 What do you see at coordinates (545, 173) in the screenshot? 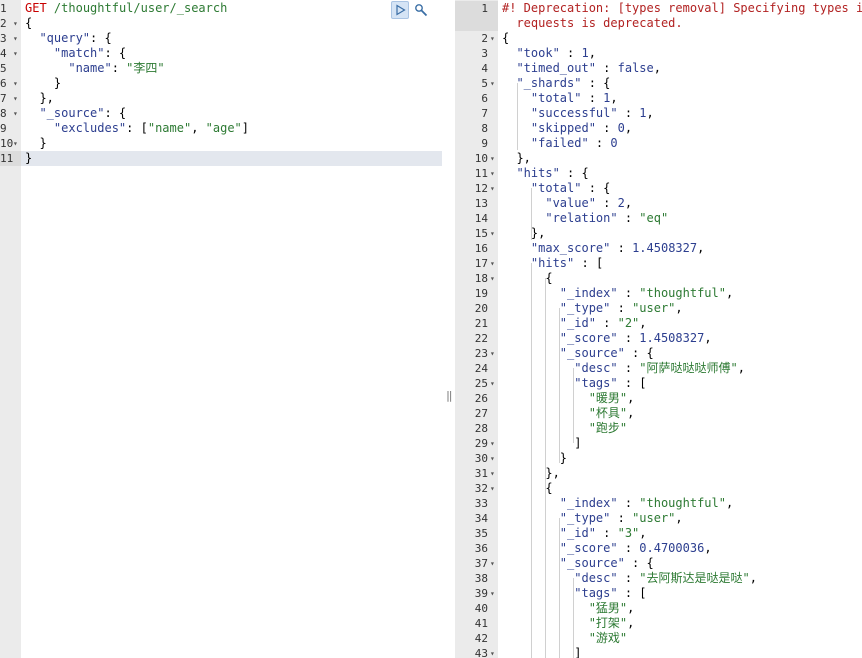
I see `code-text: "hits" : {` at bounding box center [545, 173].